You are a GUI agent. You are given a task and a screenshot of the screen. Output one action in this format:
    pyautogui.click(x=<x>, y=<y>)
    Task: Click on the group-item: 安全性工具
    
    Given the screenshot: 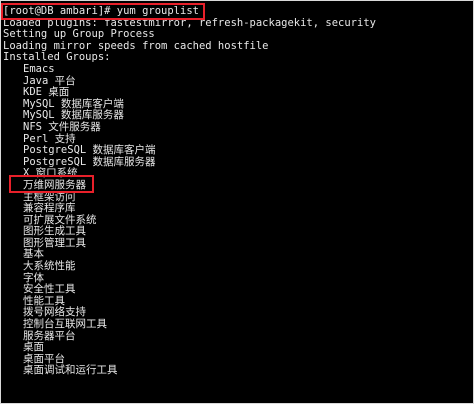 What is the action you would take?
    pyautogui.click(x=49, y=289)
    